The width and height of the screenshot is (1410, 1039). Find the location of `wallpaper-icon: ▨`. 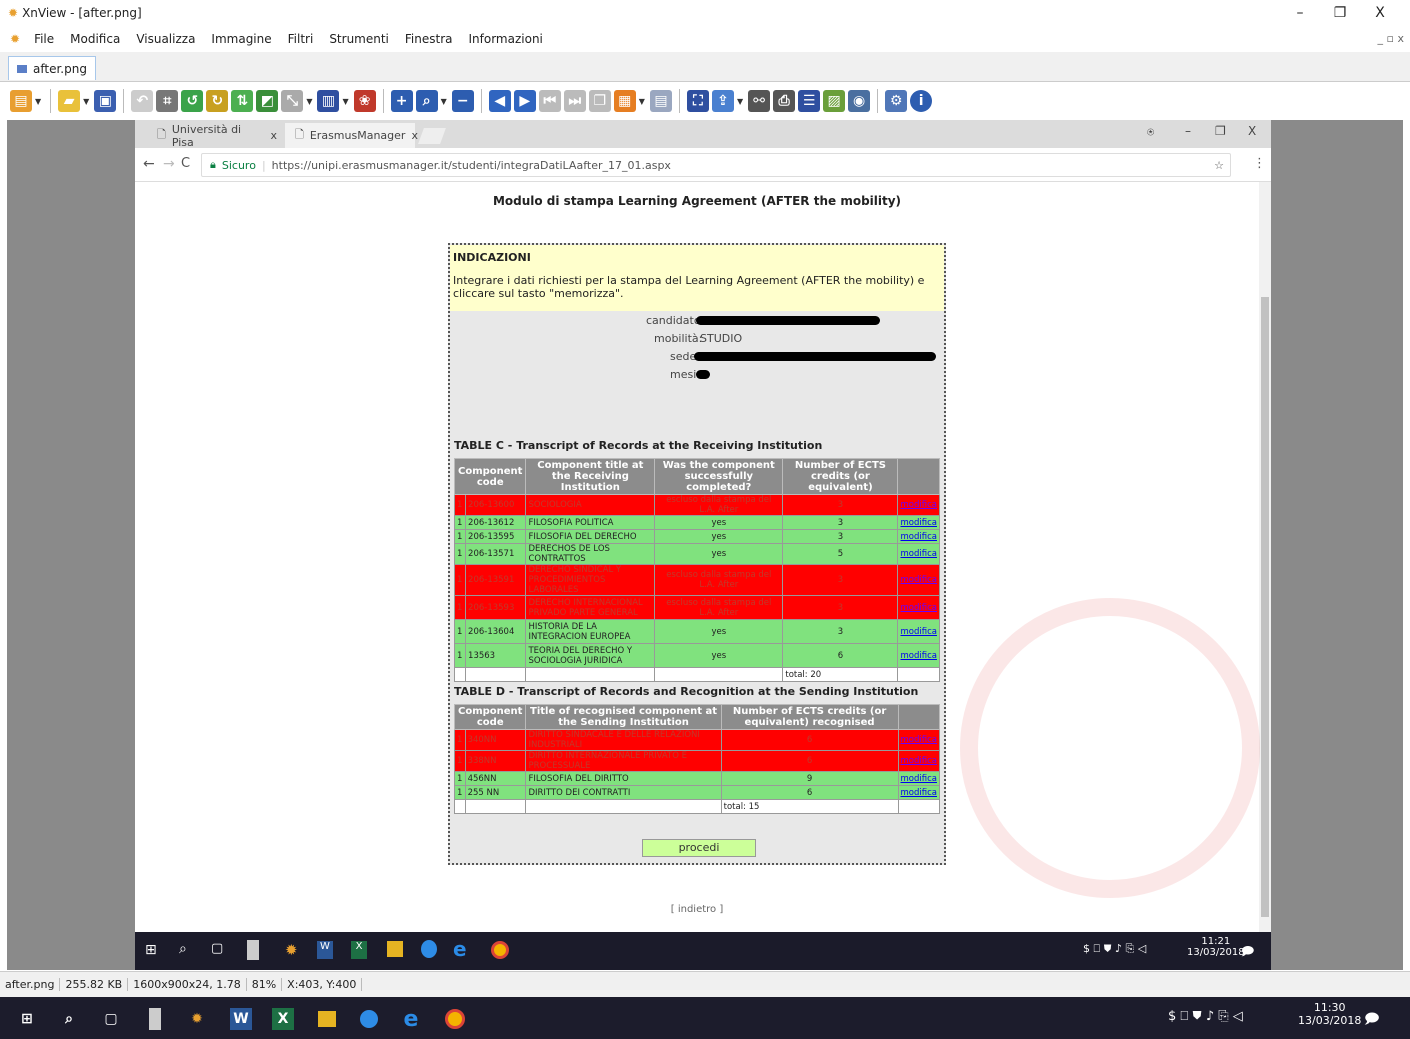

wallpaper-icon: ▨ is located at coordinates (834, 101).